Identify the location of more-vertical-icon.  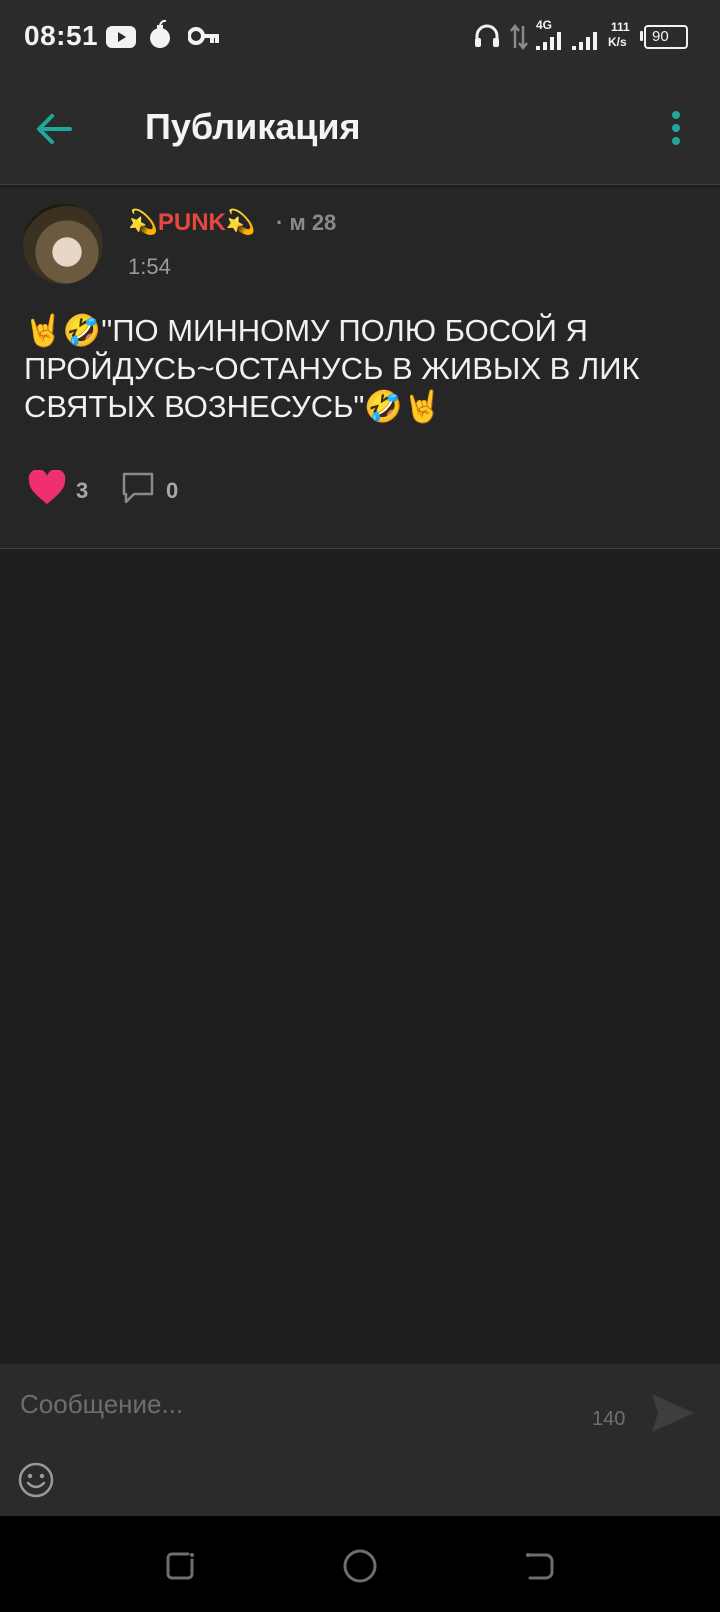
(676, 128).